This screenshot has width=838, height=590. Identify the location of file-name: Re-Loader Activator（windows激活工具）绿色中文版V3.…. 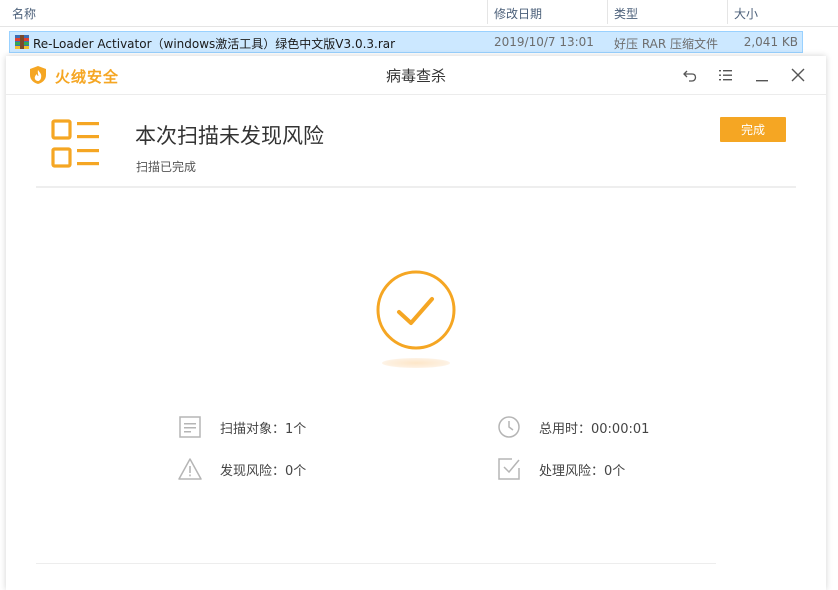
(214, 44).